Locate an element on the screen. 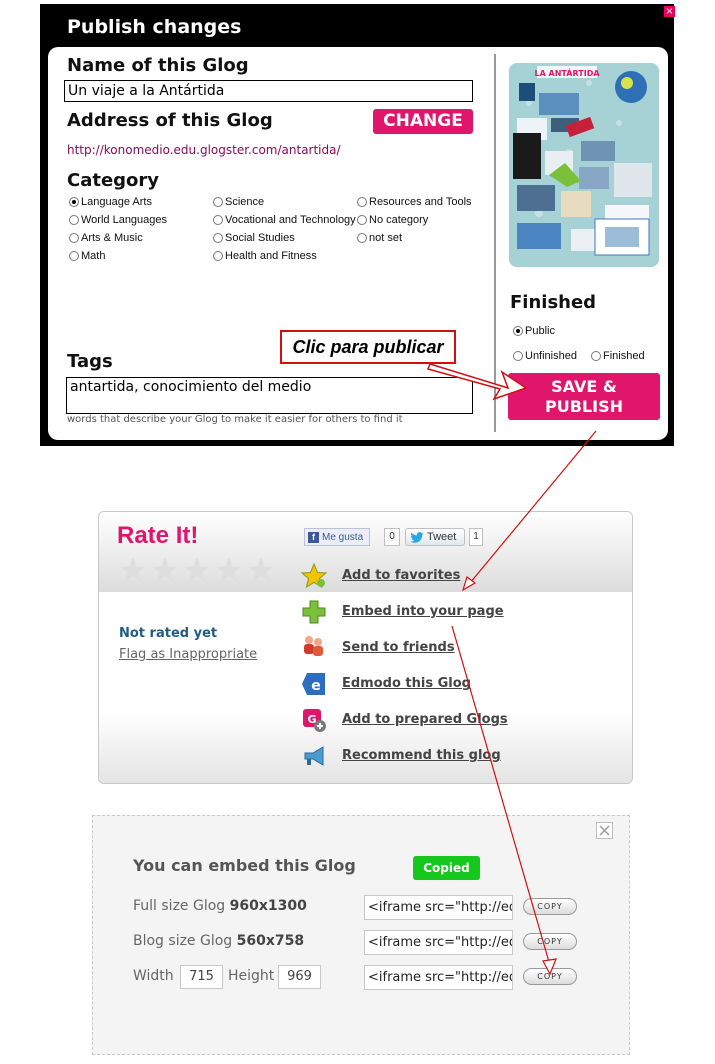 This screenshot has width=715, height=1064. blog-size-label: Blog size Glog 560x758 is located at coordinates (219, 941).